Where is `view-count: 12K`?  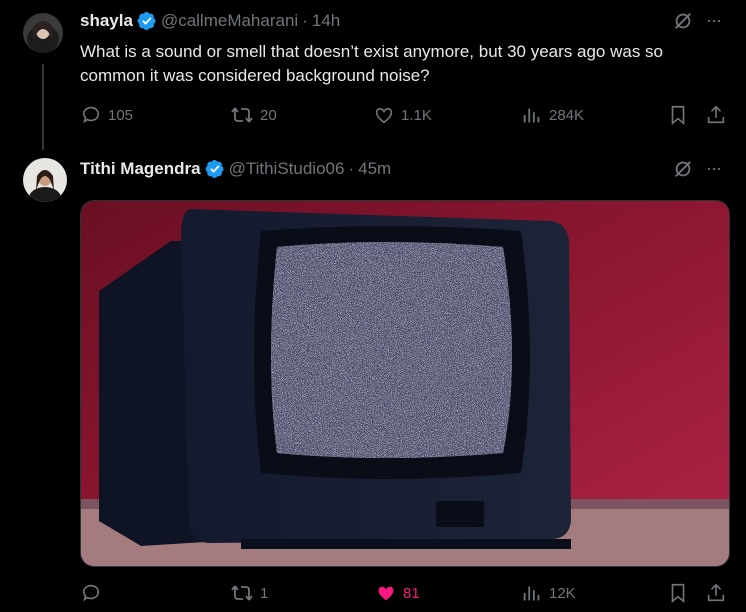 view-count: 12K is located at coordinates (562, 593).